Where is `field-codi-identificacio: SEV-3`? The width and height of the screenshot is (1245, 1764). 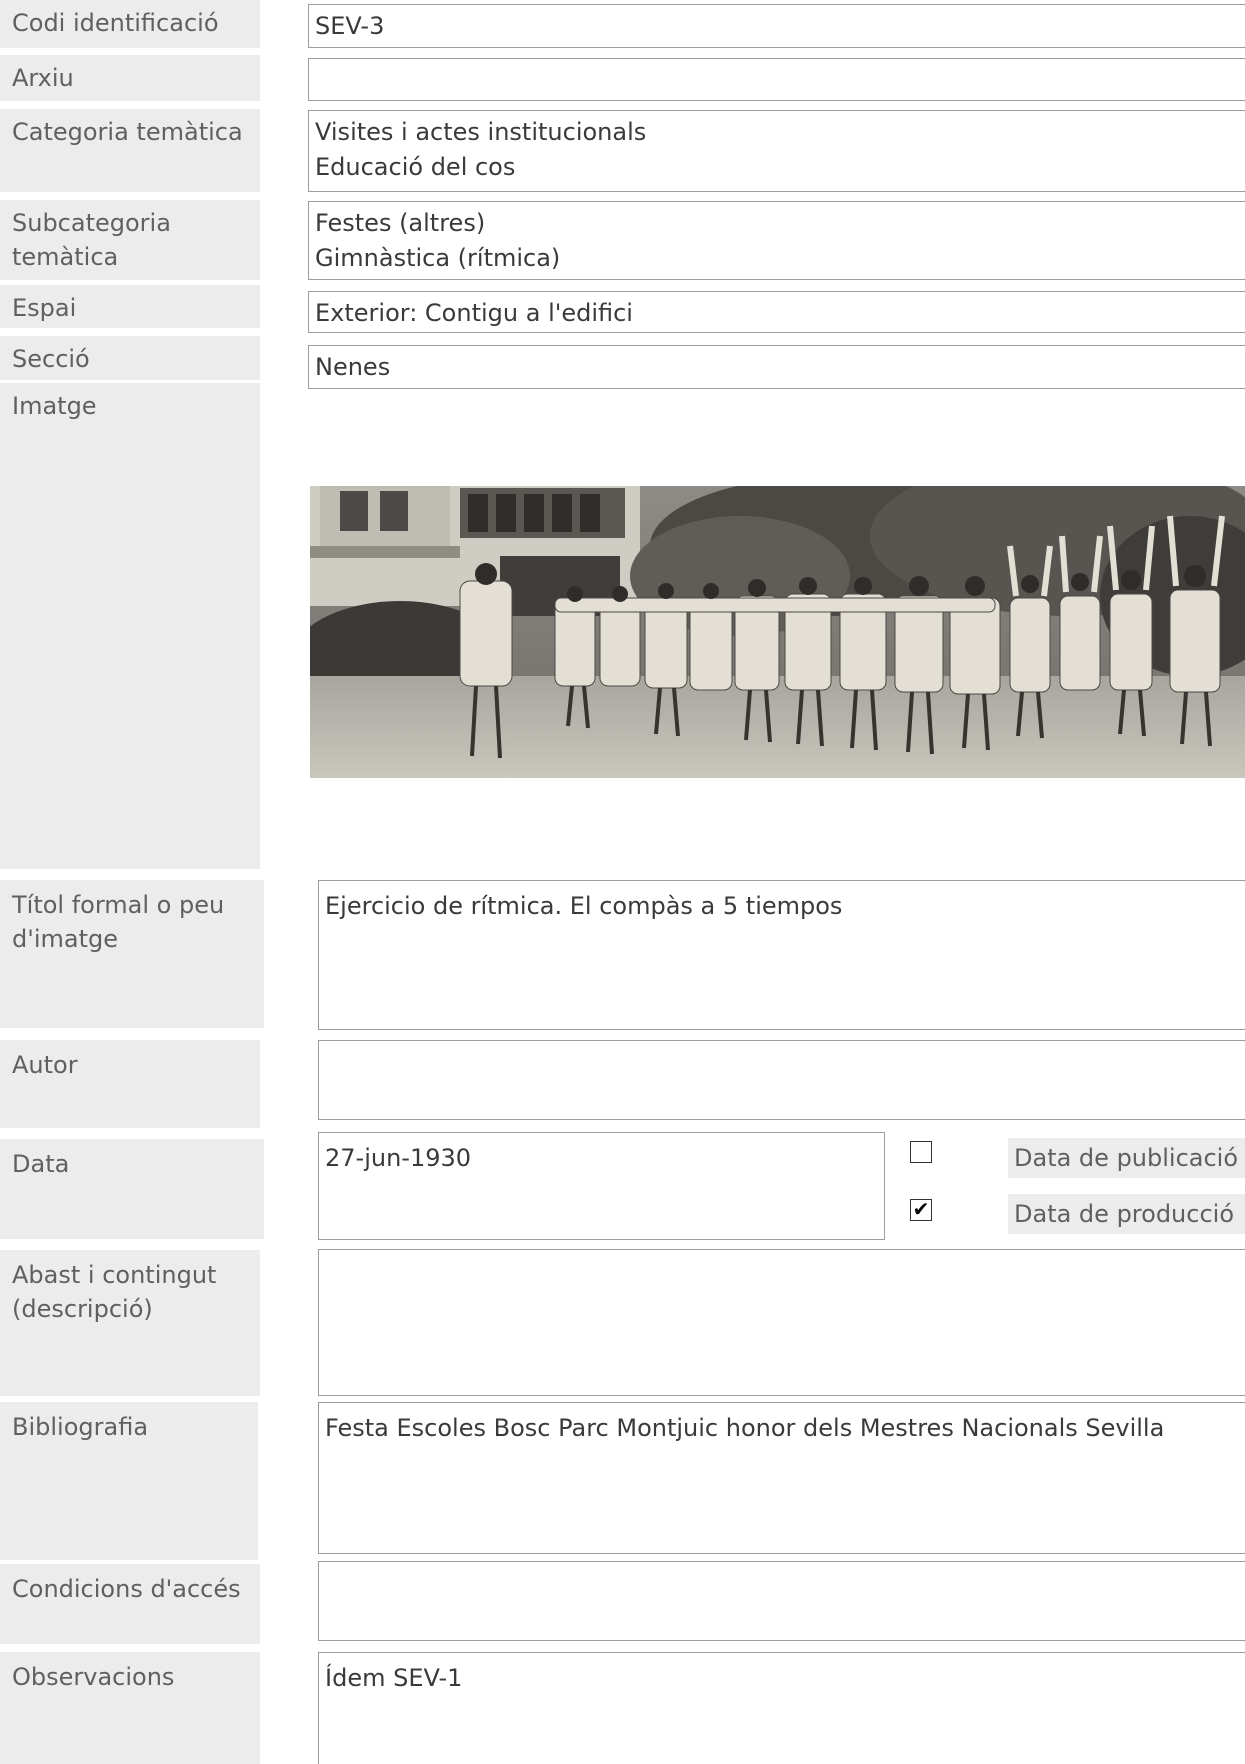
field-codi-identificacio: SEV-3 is located at coordinates (776, 26).